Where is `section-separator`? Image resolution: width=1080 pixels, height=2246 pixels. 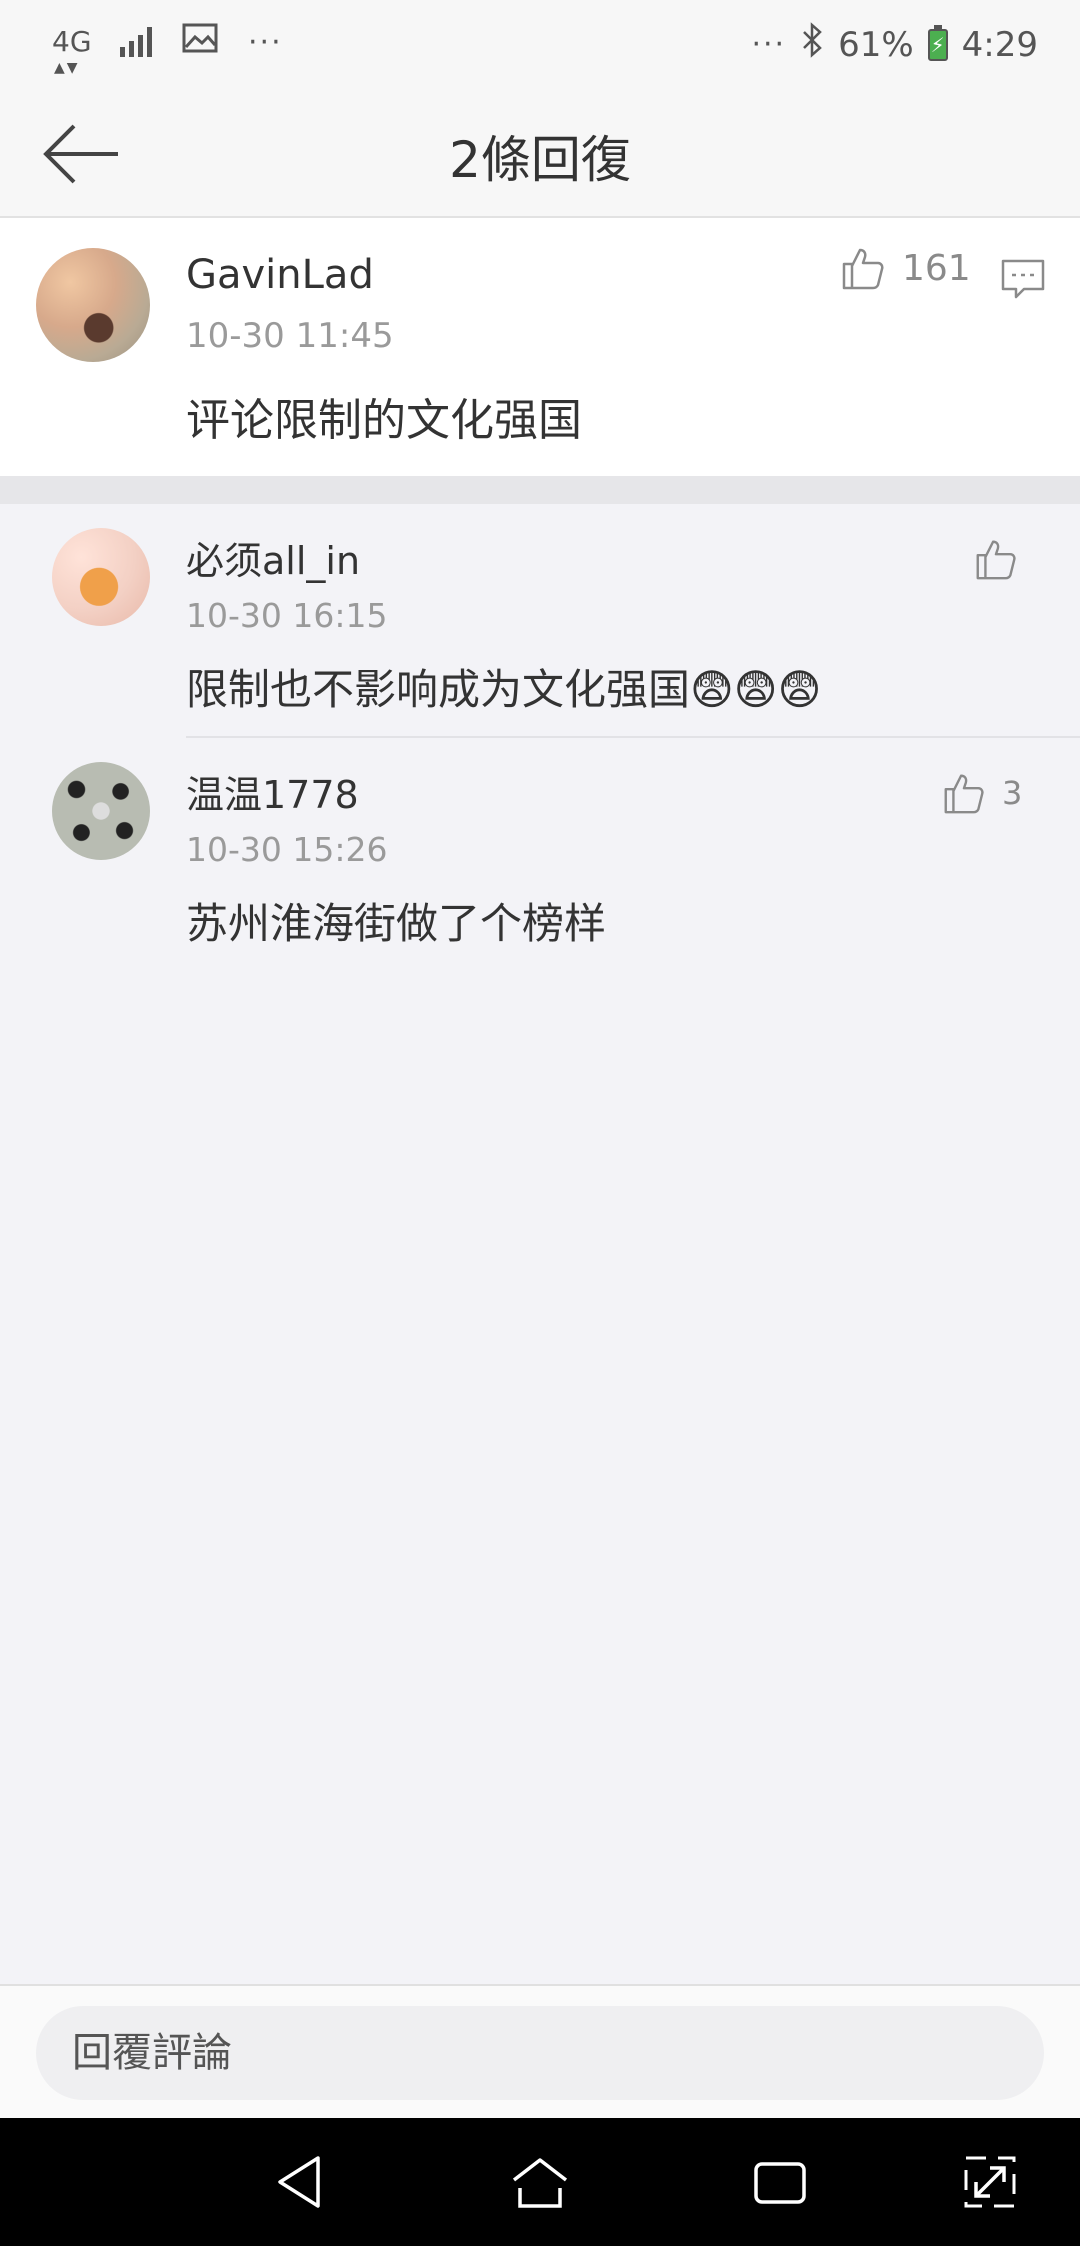 section-separator is located at coordinates (540, 490).